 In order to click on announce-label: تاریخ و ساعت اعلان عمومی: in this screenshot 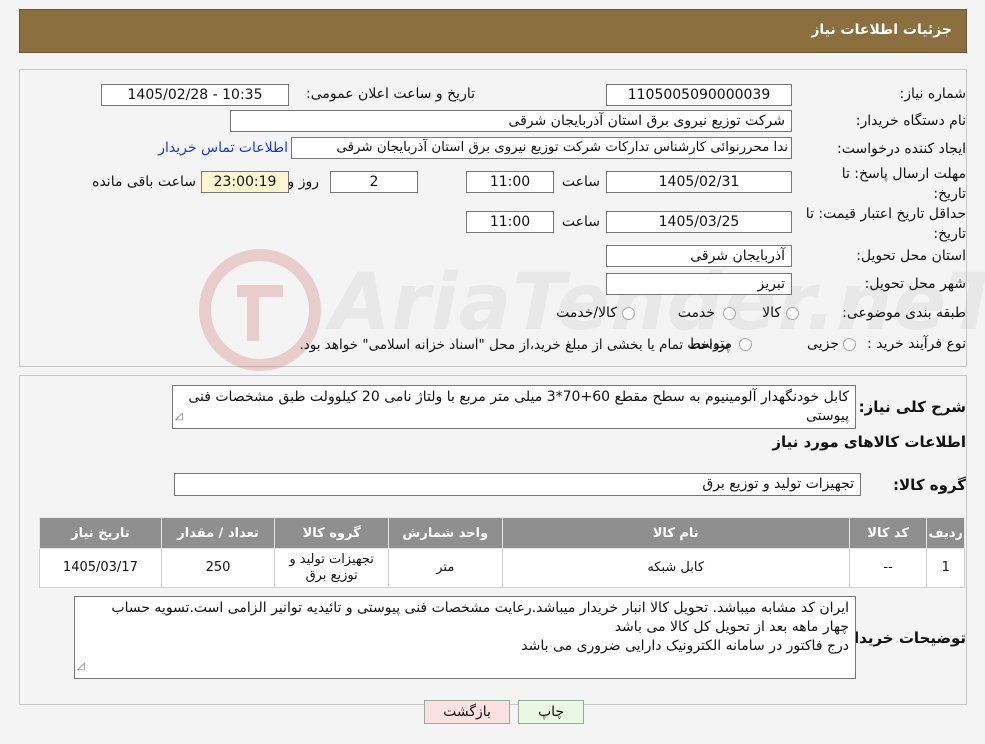, I will do `click(390, 94)`.